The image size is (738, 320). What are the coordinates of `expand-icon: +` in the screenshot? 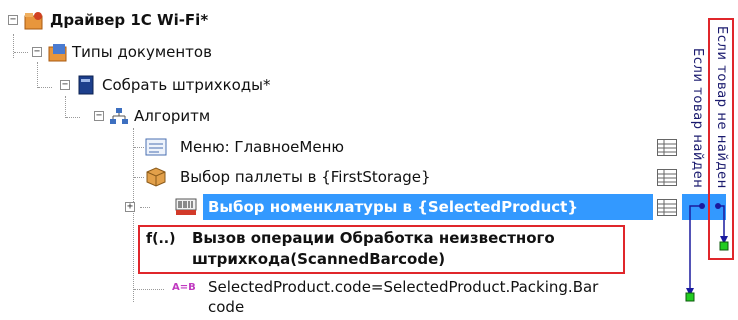 It's located at (130, 207).